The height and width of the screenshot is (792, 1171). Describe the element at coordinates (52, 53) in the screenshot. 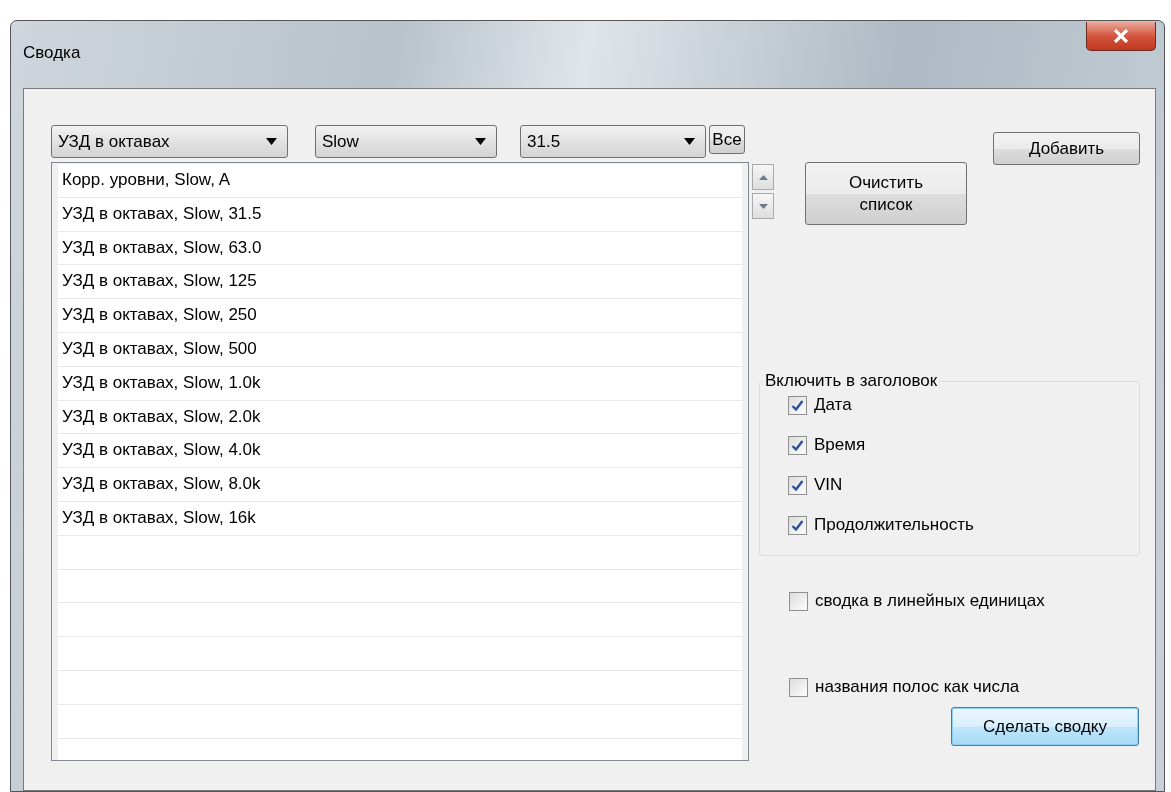

I see `window-title: Сводка` at that location.